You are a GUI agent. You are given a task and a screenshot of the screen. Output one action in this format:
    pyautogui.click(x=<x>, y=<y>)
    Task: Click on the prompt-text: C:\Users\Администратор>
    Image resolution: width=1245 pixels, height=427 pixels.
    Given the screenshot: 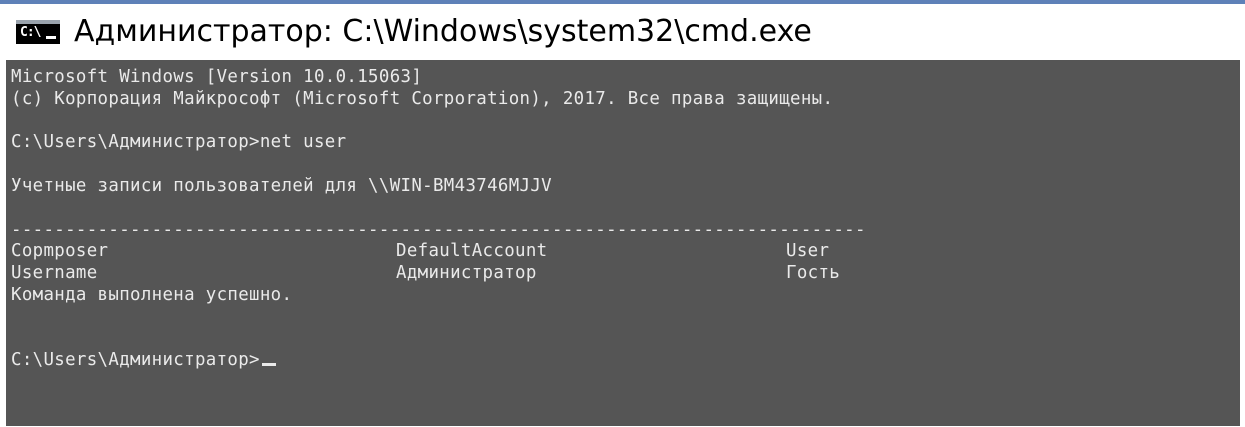 What is the action you would take?
    pyautogui.click(x=135, y=360)
    